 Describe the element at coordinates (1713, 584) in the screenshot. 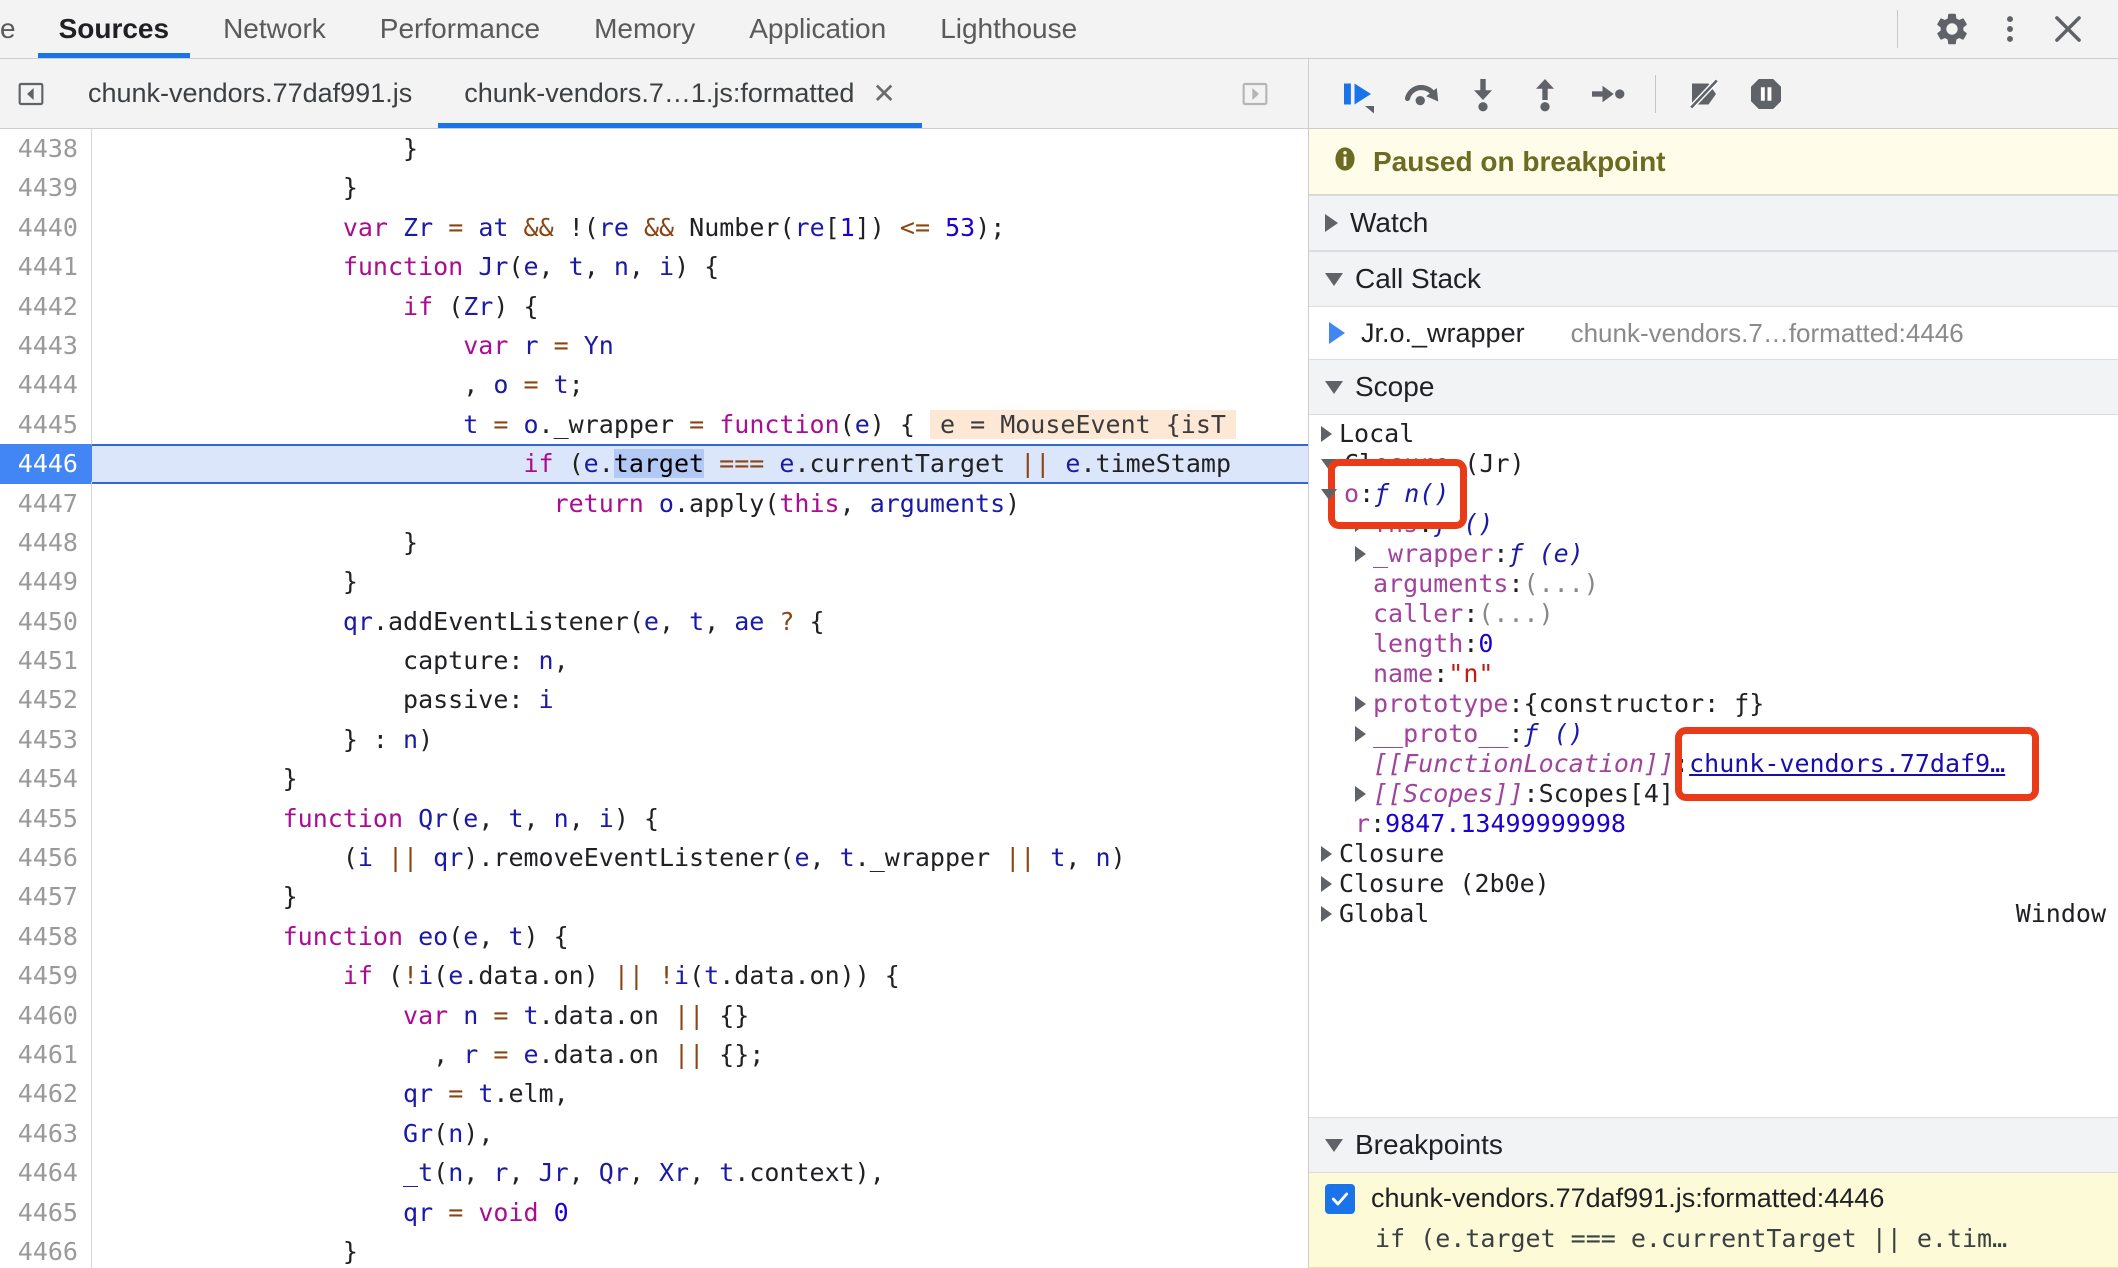

I see `scope-property-row: arguments: (...)` at that location.